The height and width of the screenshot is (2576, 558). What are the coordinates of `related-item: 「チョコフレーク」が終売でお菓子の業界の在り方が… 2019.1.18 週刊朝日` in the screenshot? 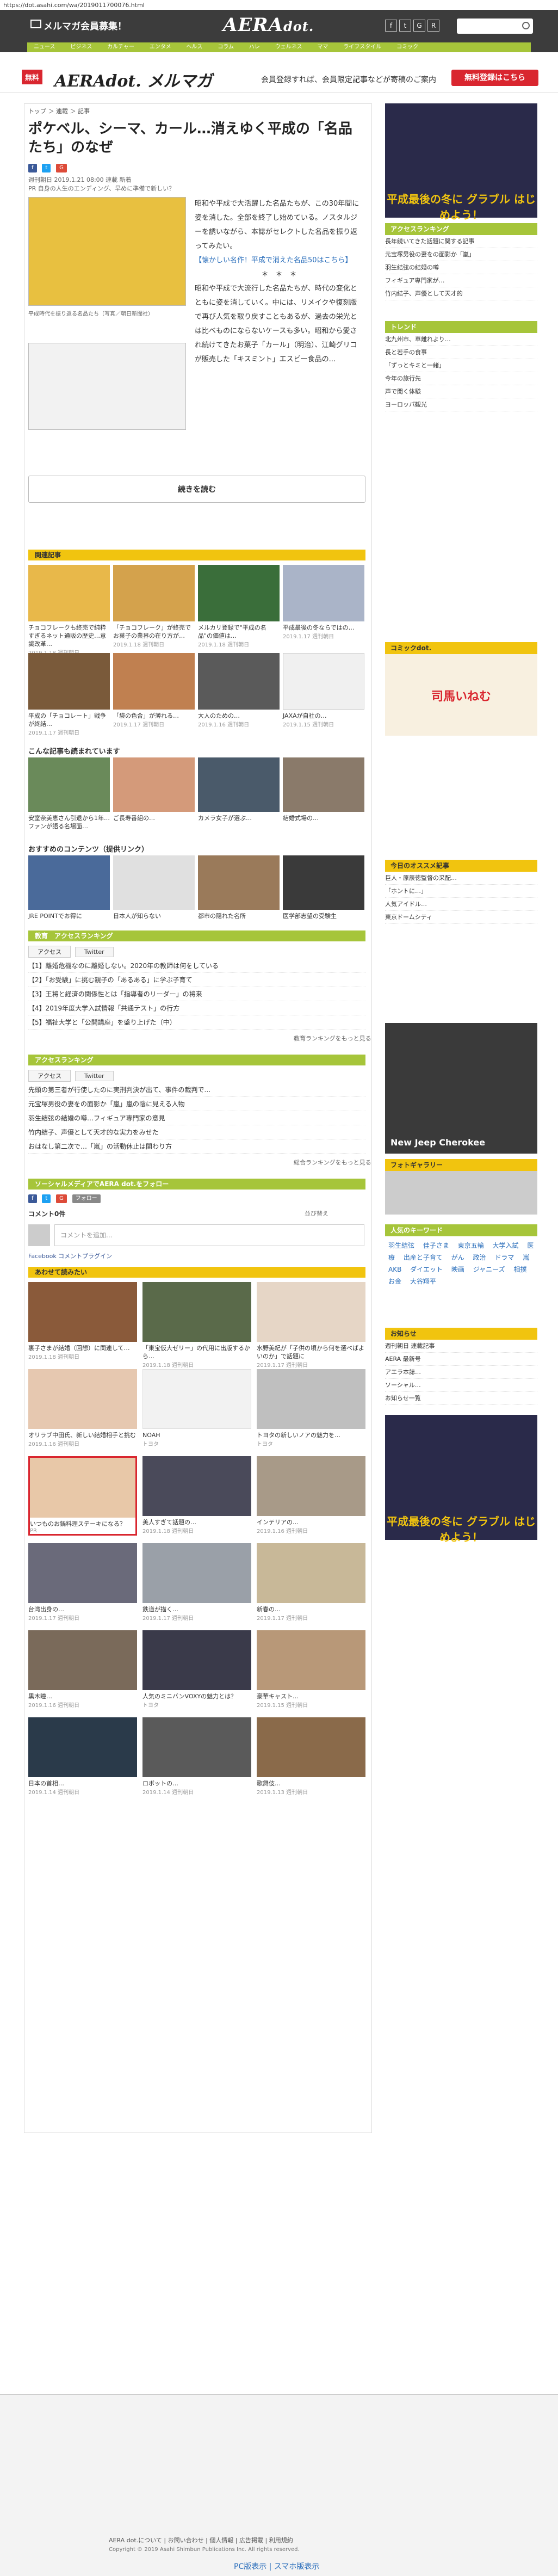 It's located at (154, 606).